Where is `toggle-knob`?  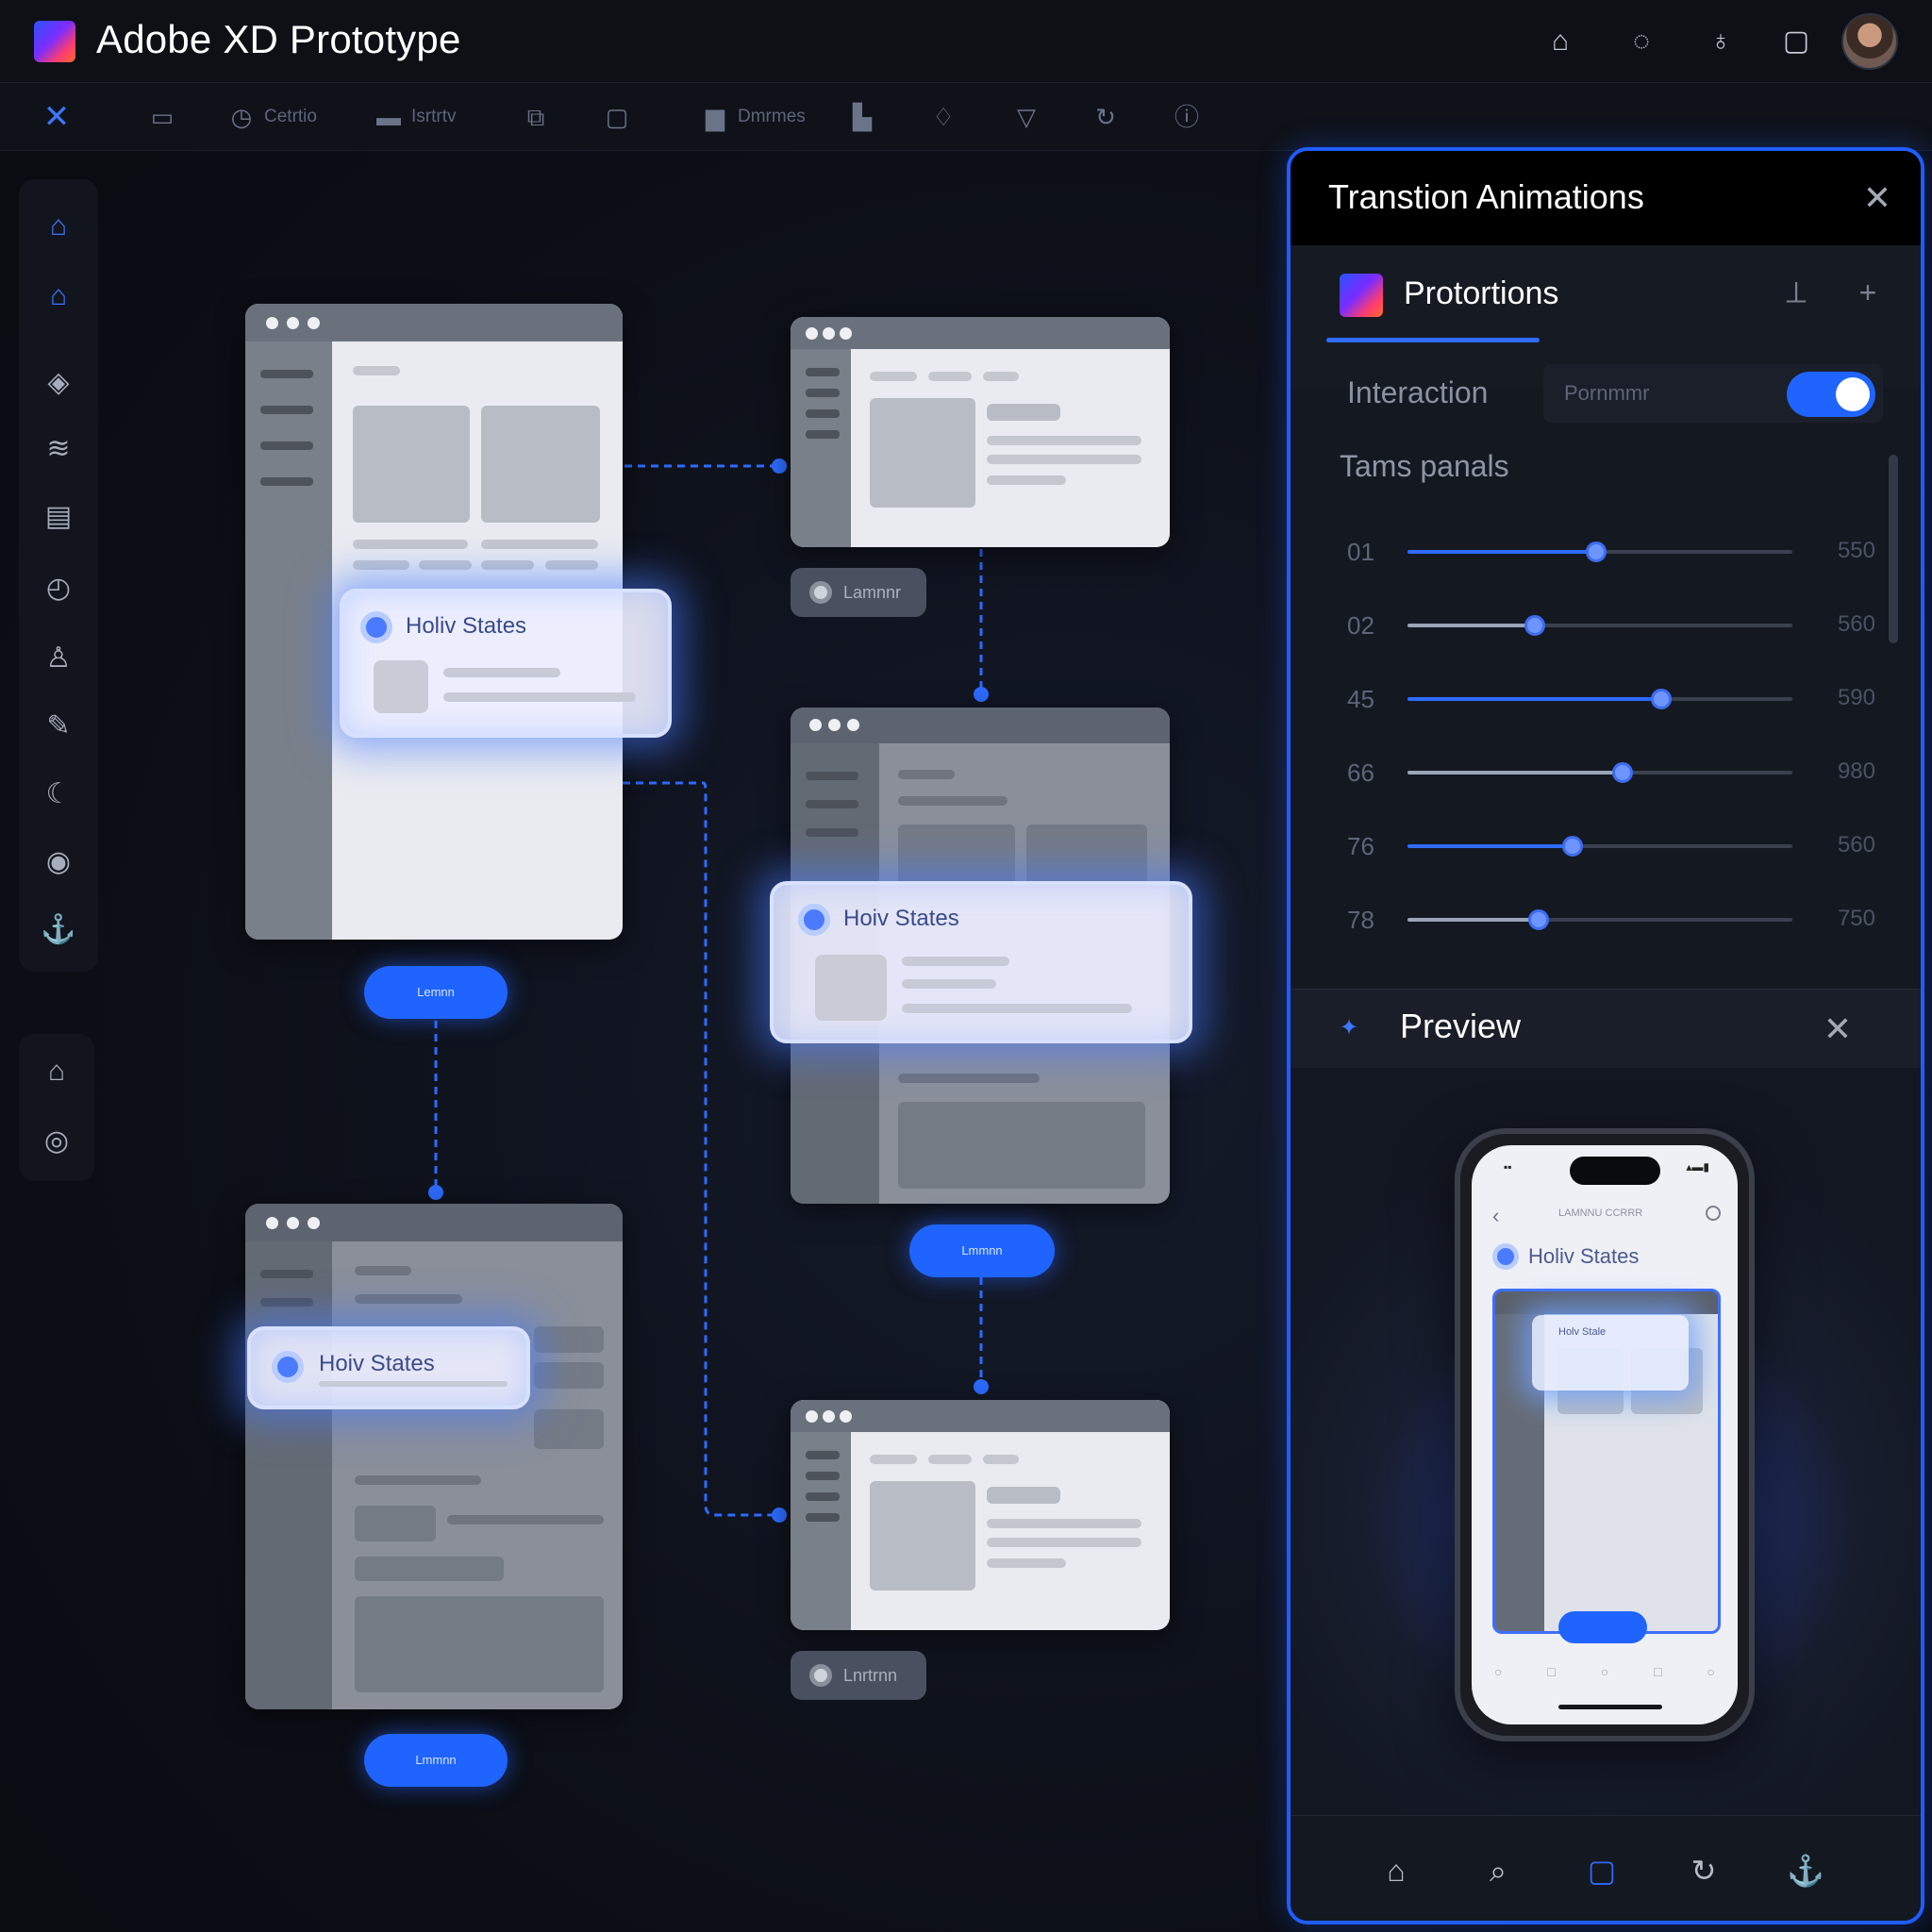
toggle-knob is located at coordinates (1853, 394).